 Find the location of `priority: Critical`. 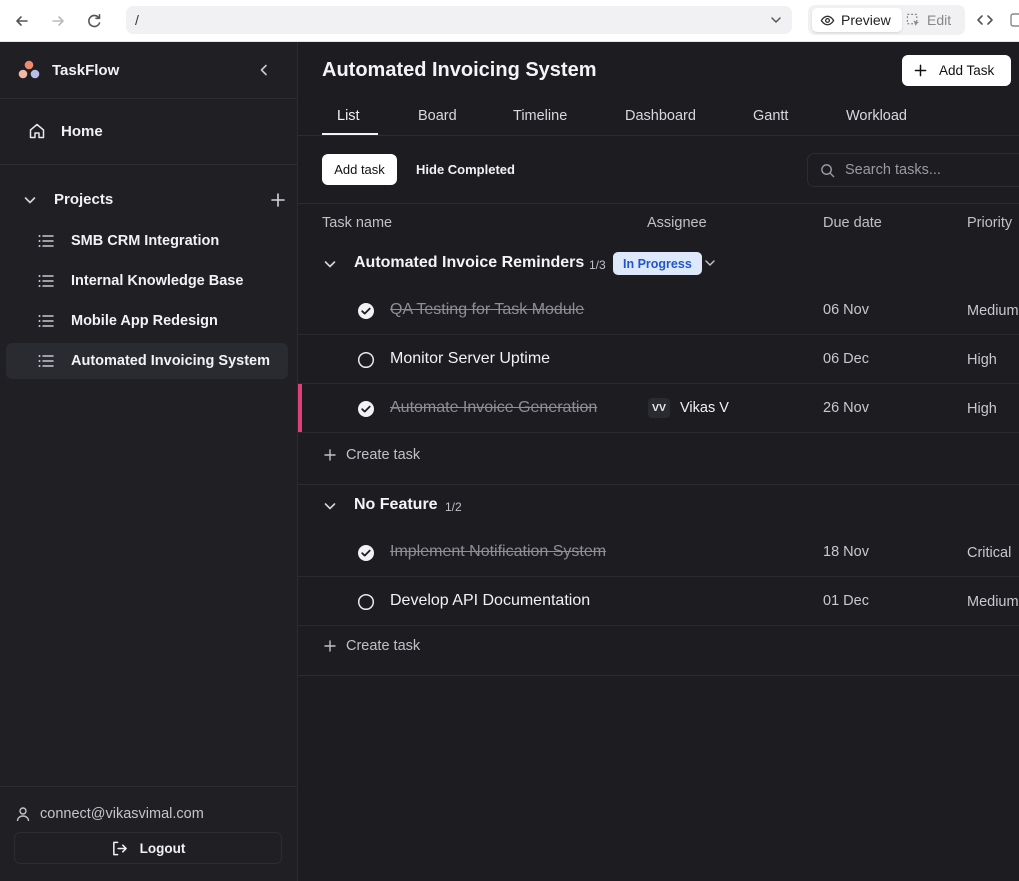

priority: Critical is located at coordinates (989, 553).